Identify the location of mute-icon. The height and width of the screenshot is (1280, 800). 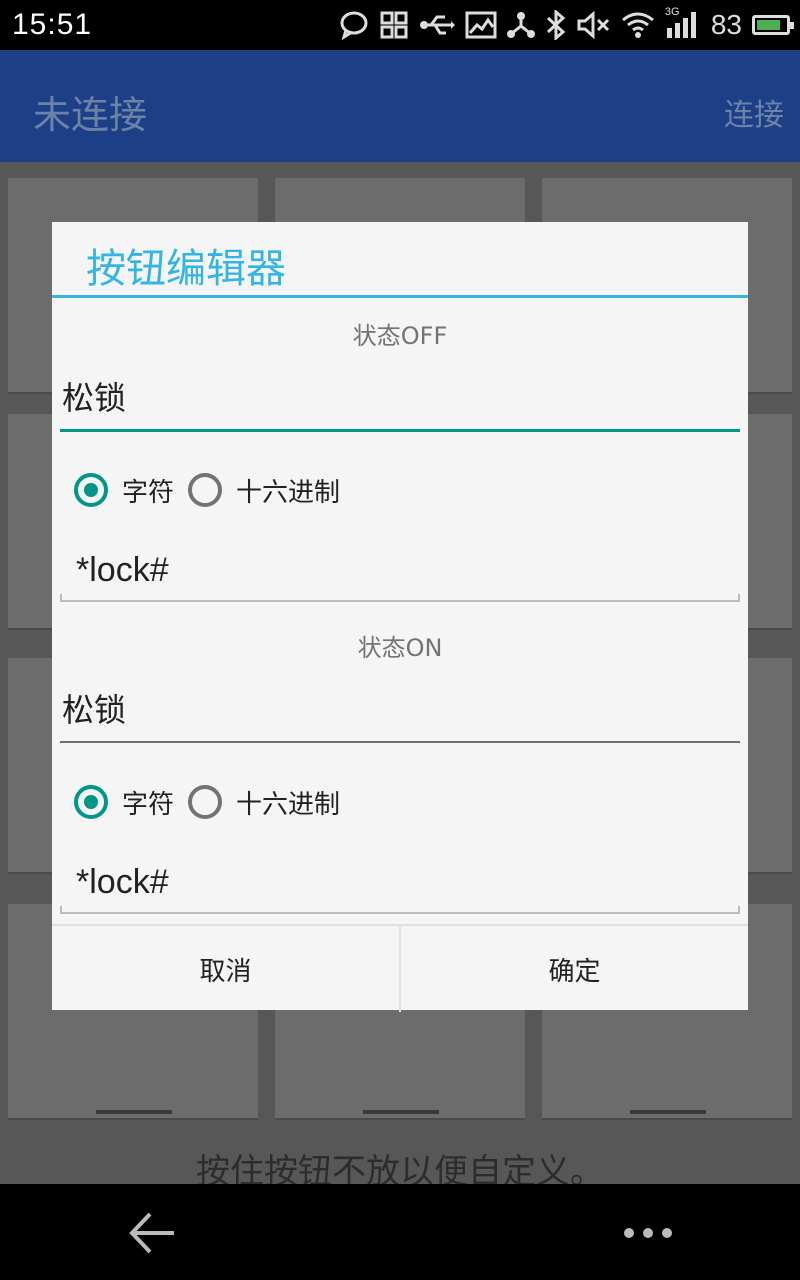
(594, 25).